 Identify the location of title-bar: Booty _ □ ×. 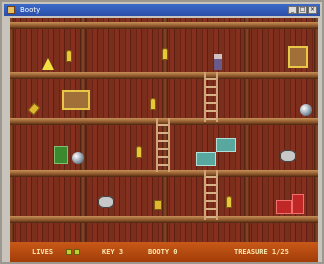
(162, 10).